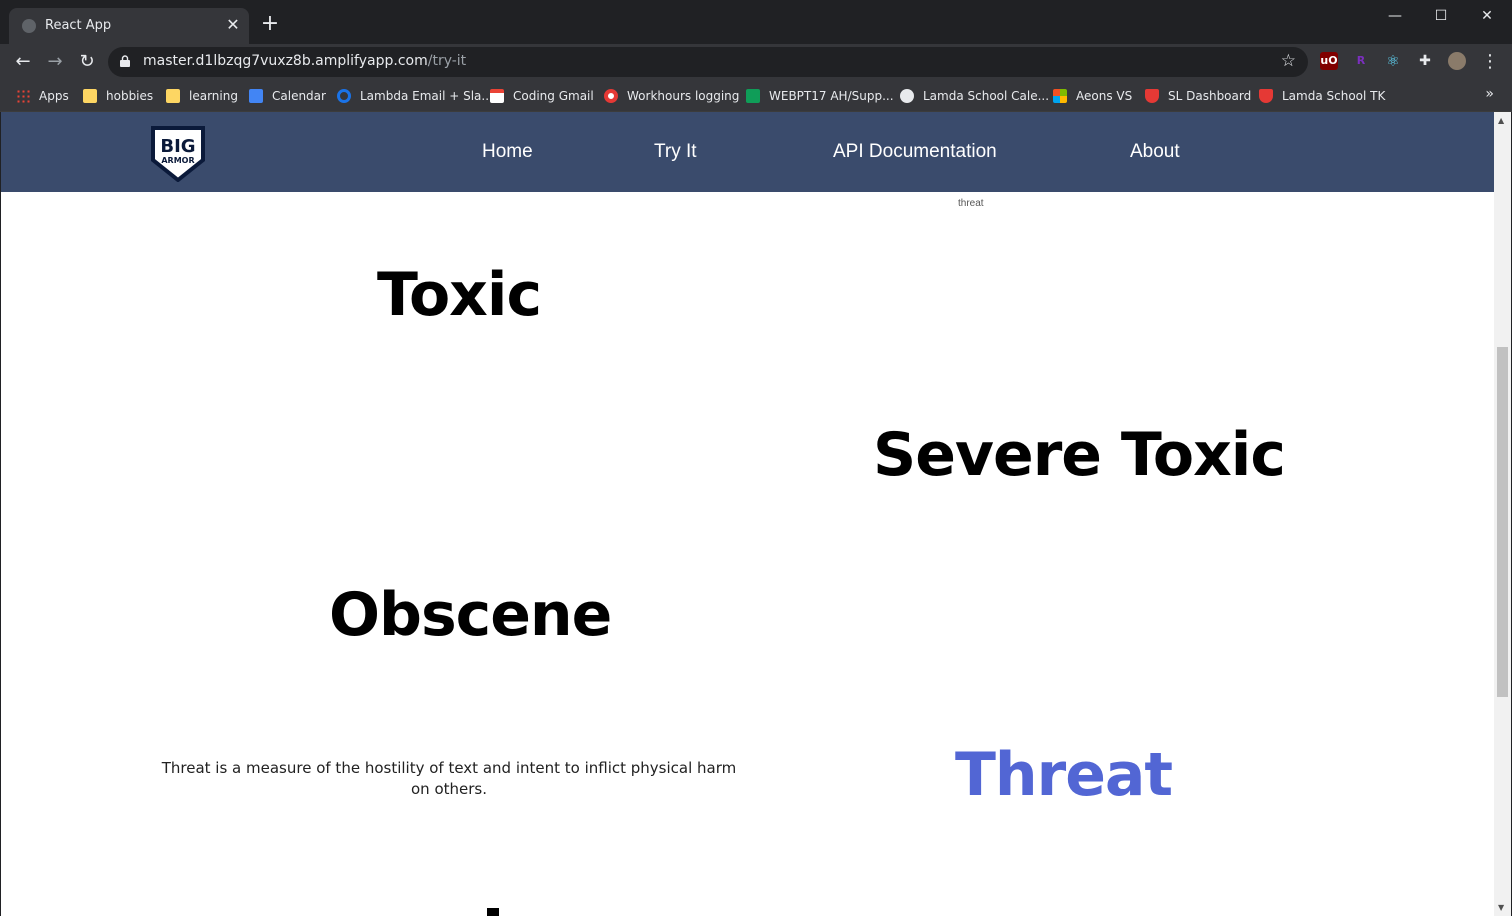 This screenshot has height=916, width=1512. What do you see at coordinates (1334, 96) in the screenshot?
I see `bookmark-label: Lamda School TK` at bounding box center [1334, 96].